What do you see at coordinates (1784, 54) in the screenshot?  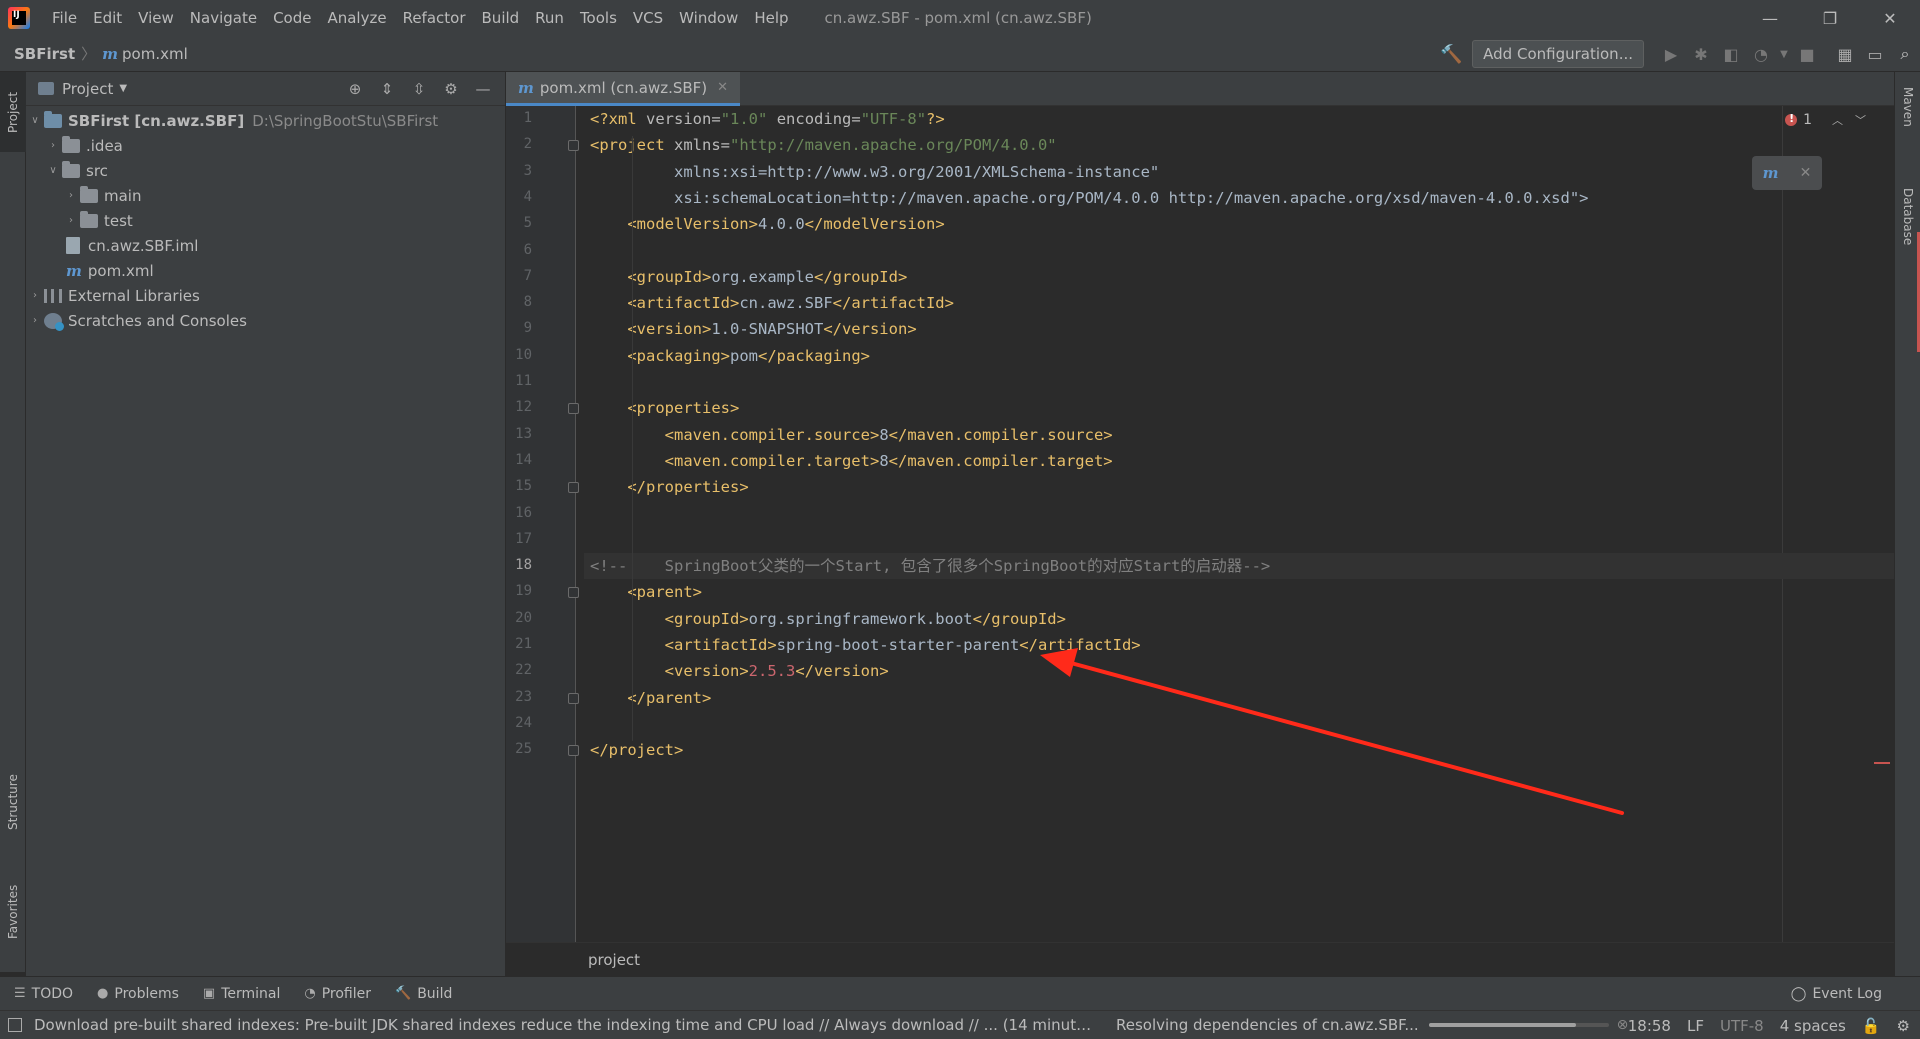 I see `more-run-options-icon: ▼` at bounding box center [1784, 54].